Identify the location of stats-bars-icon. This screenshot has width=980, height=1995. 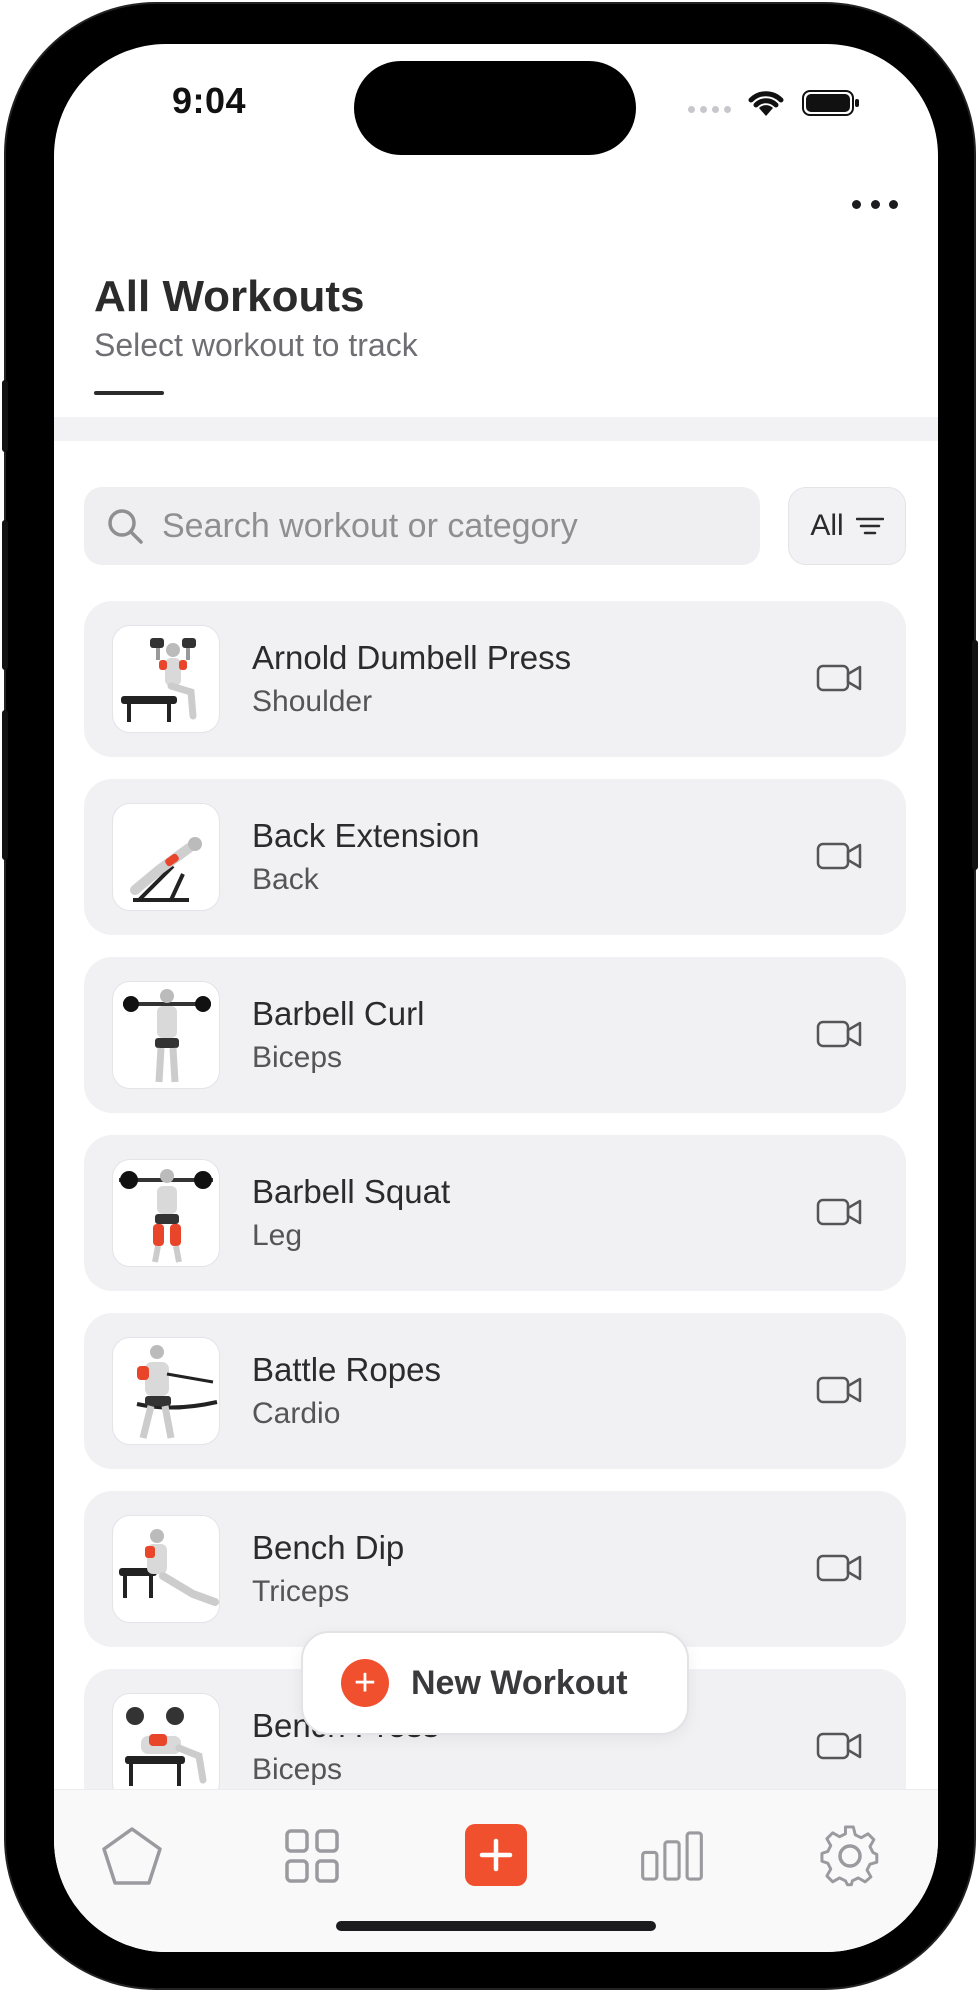
(672, 1856).